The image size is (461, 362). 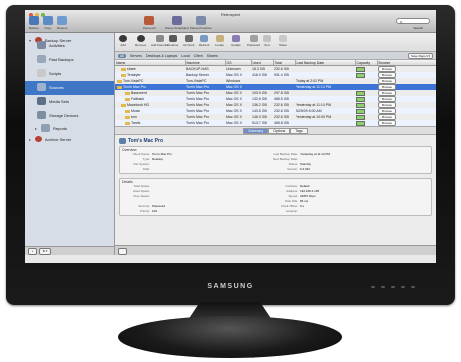 I want to click on filter-all: All, so click(x=122, y=55).